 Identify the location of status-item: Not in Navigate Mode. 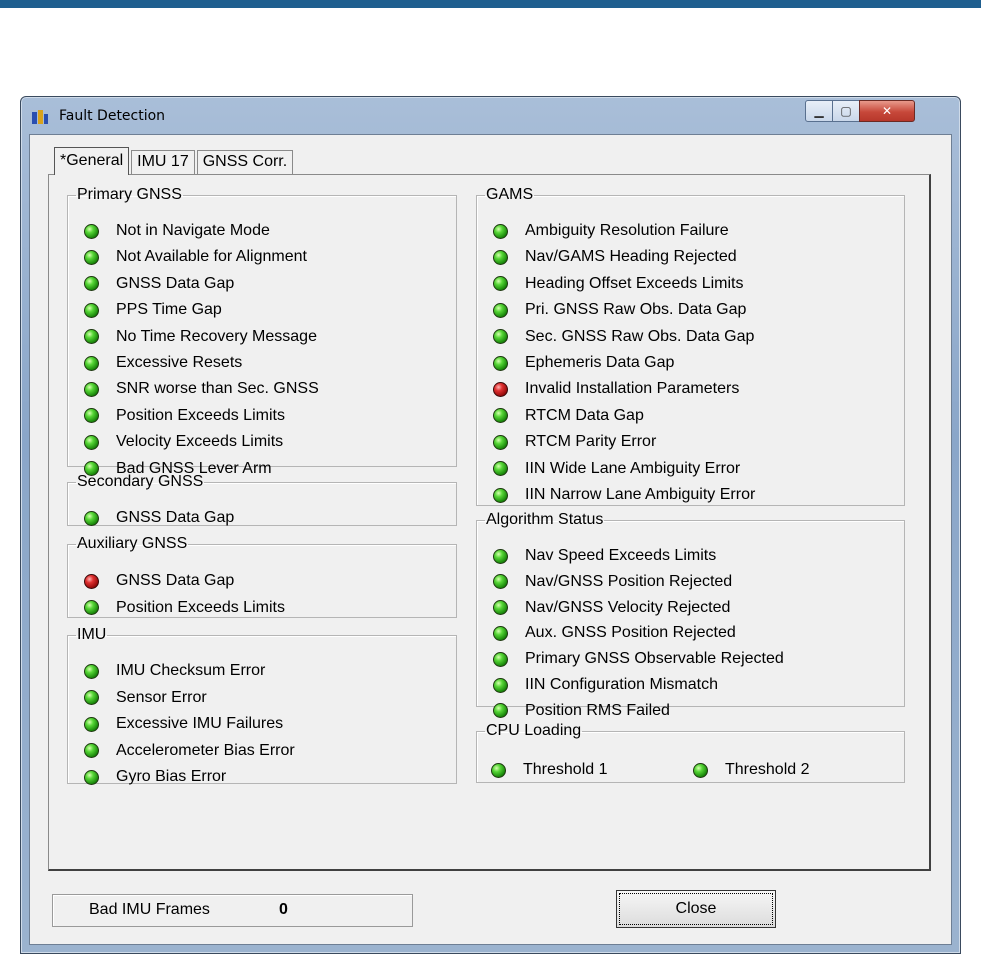
(177, 231).